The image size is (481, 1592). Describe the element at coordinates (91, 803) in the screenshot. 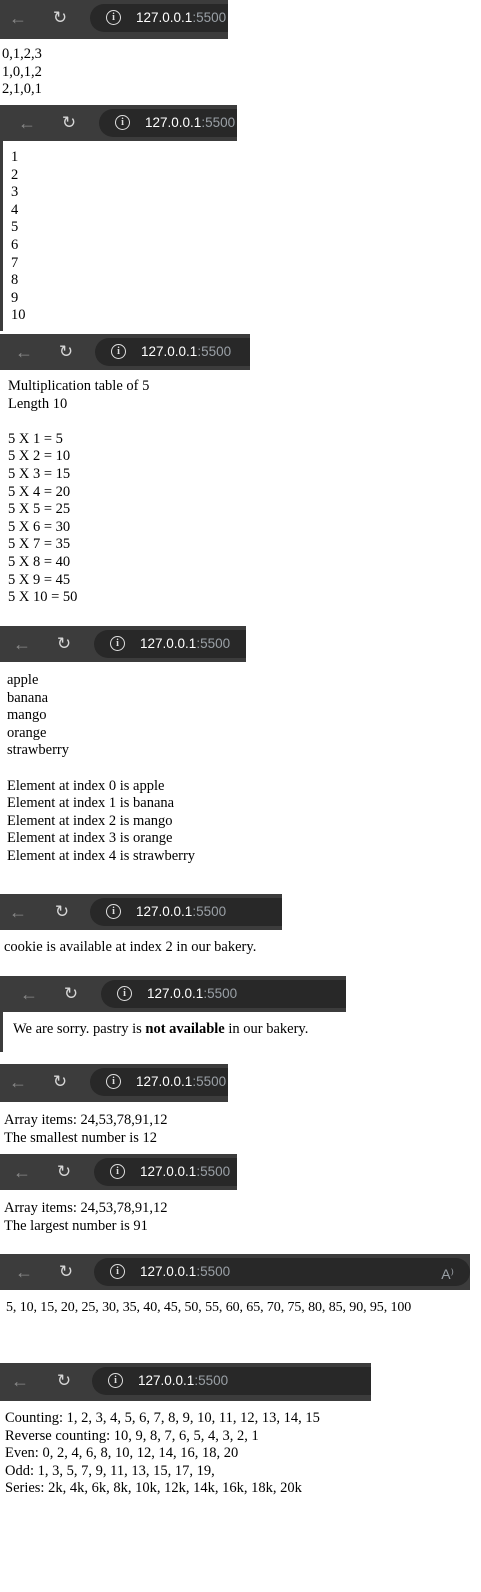

I see `index-line: Element at index 1 is banana` at that location.